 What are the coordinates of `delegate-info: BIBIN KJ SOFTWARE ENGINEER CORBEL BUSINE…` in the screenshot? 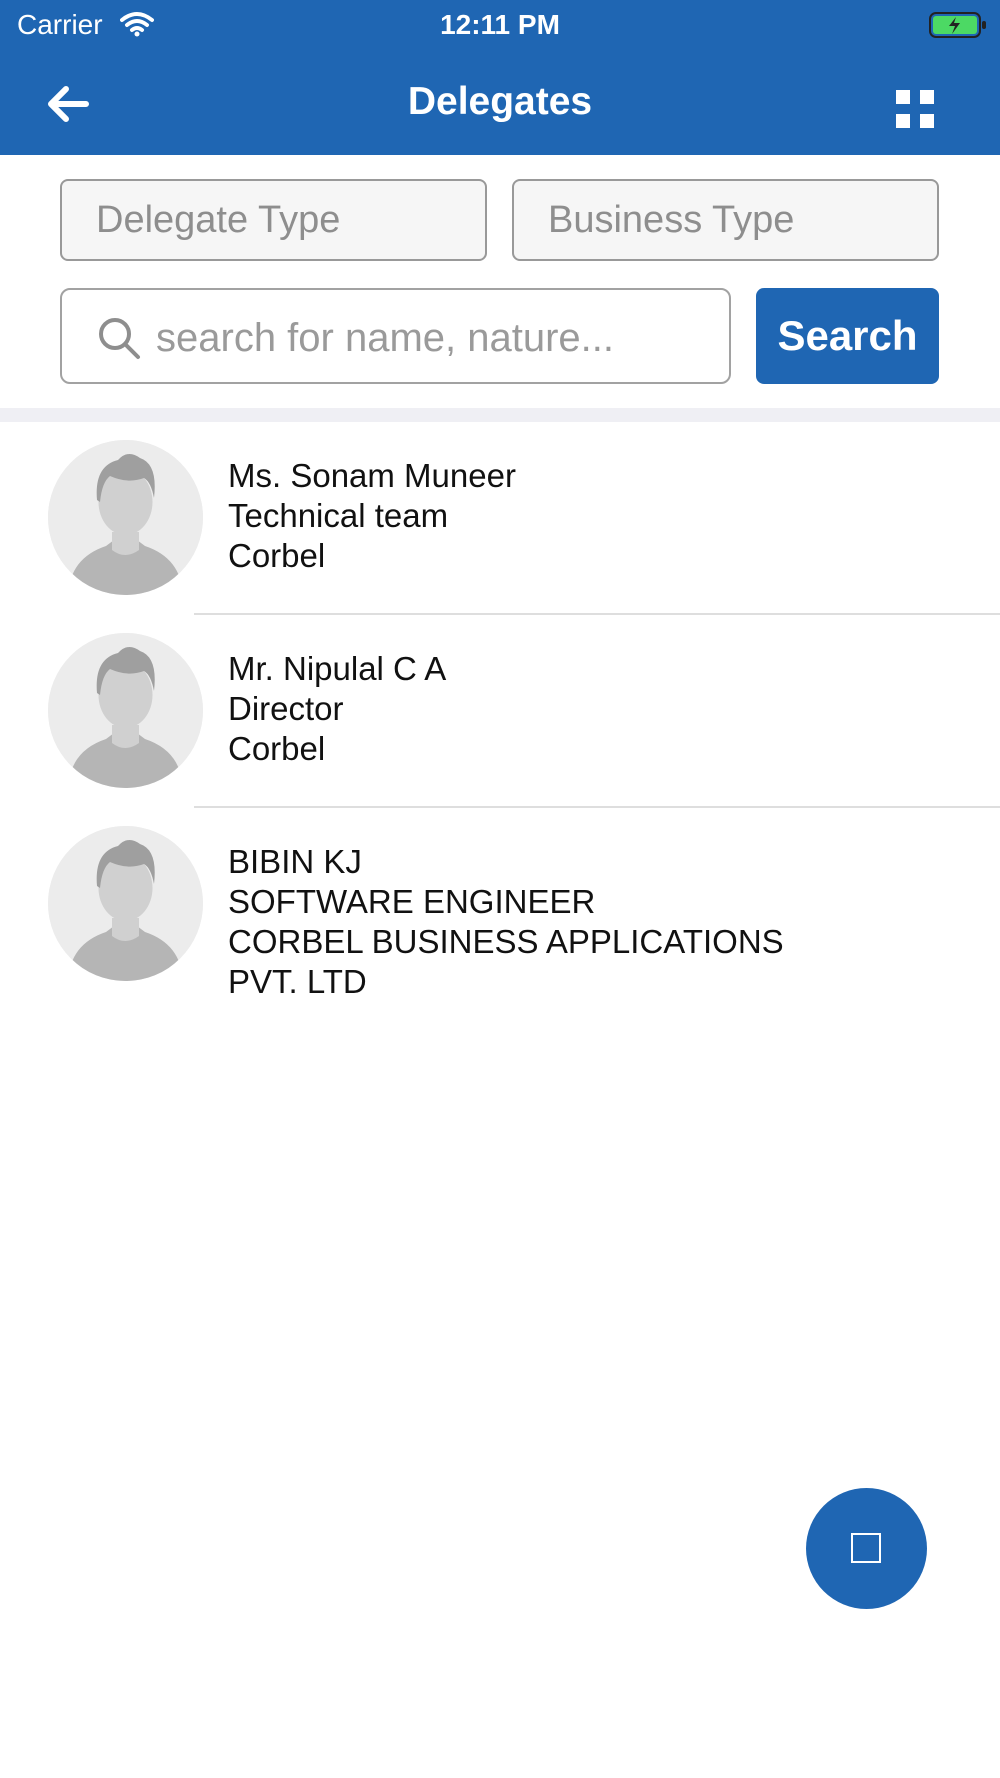 It's located at (598, 922).